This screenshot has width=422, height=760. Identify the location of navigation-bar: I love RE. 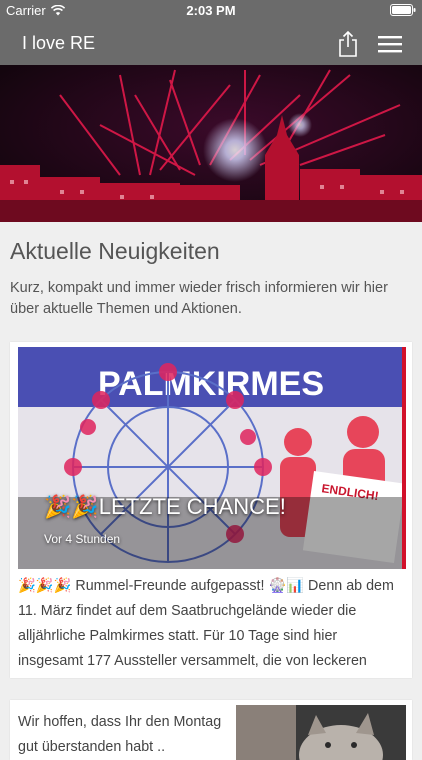
(211, 43).